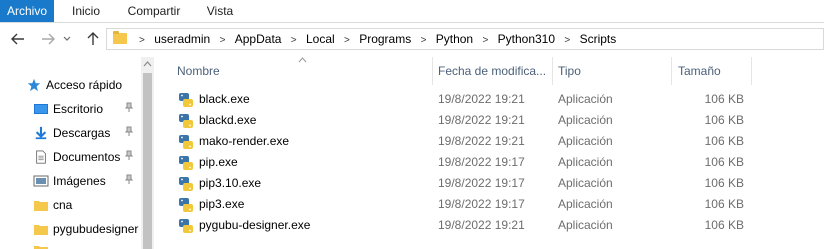 The width and height of the screenshot is (824, 249). What do you see at coordinates (147, 161) in the screenshot?
I see `scrollbar-thumb` at bounding box center [147, 161].